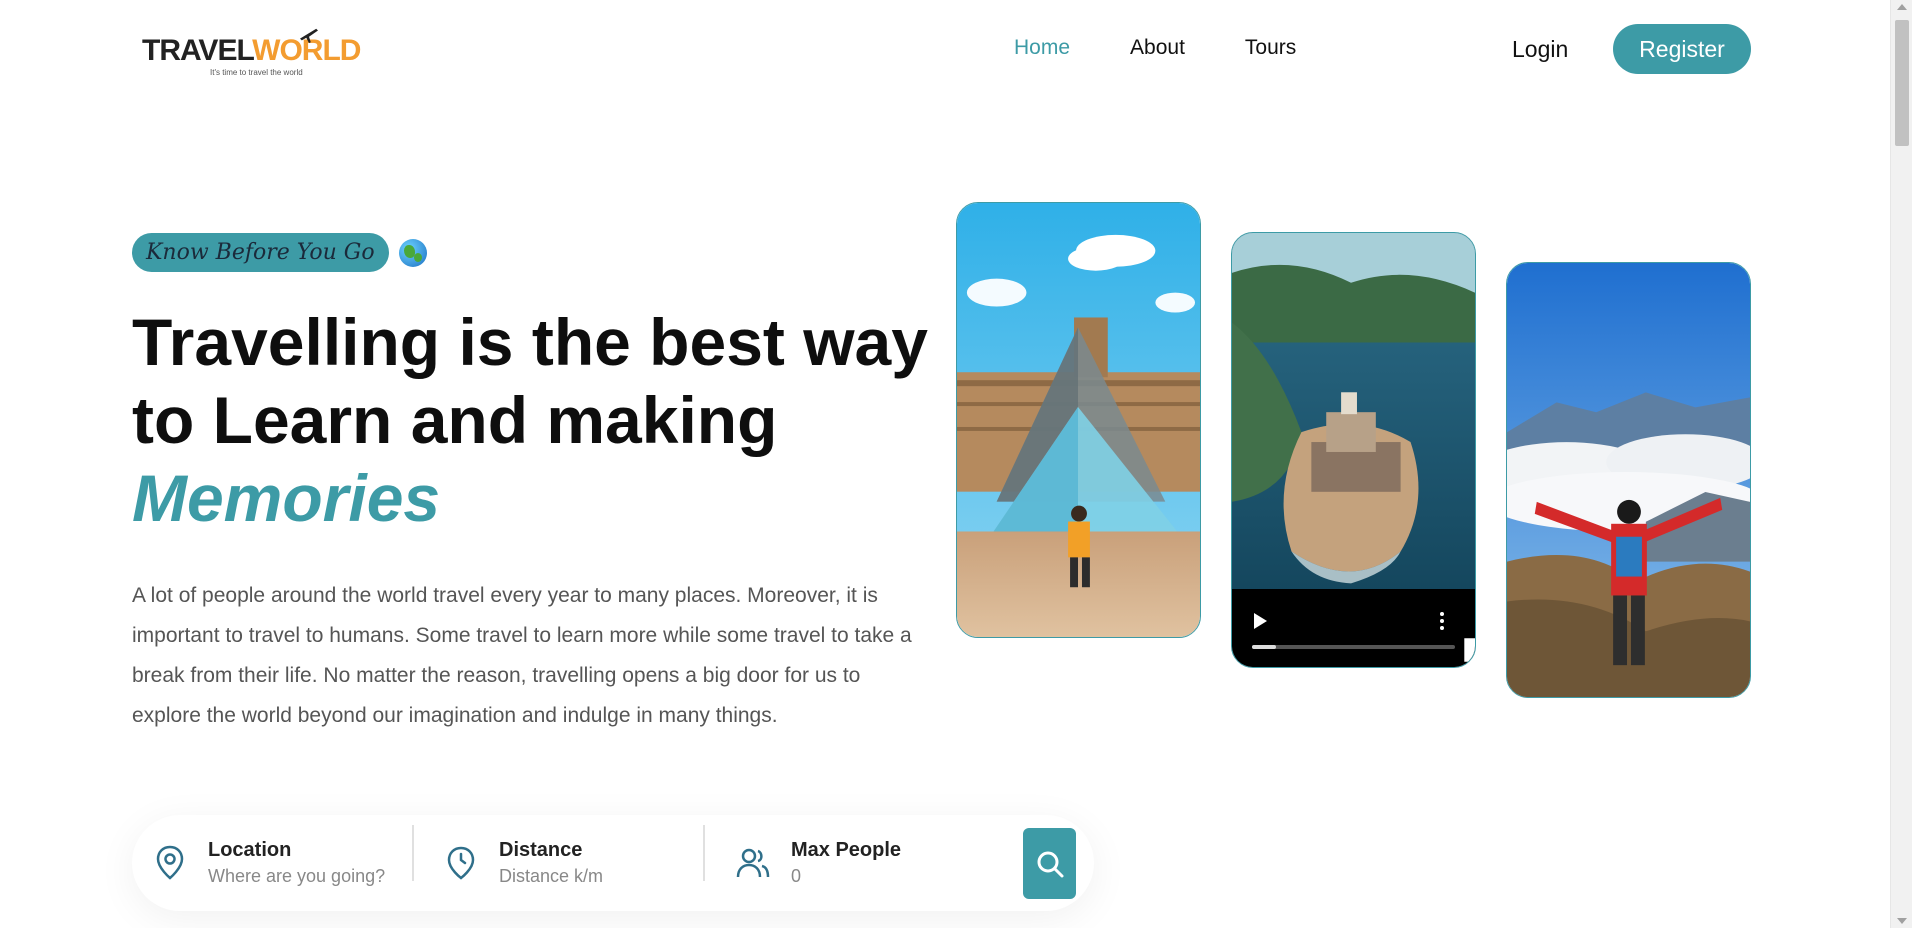 The image size is (1912, 928). I want to click on scroll-up-arrow, so click(1902, 7).